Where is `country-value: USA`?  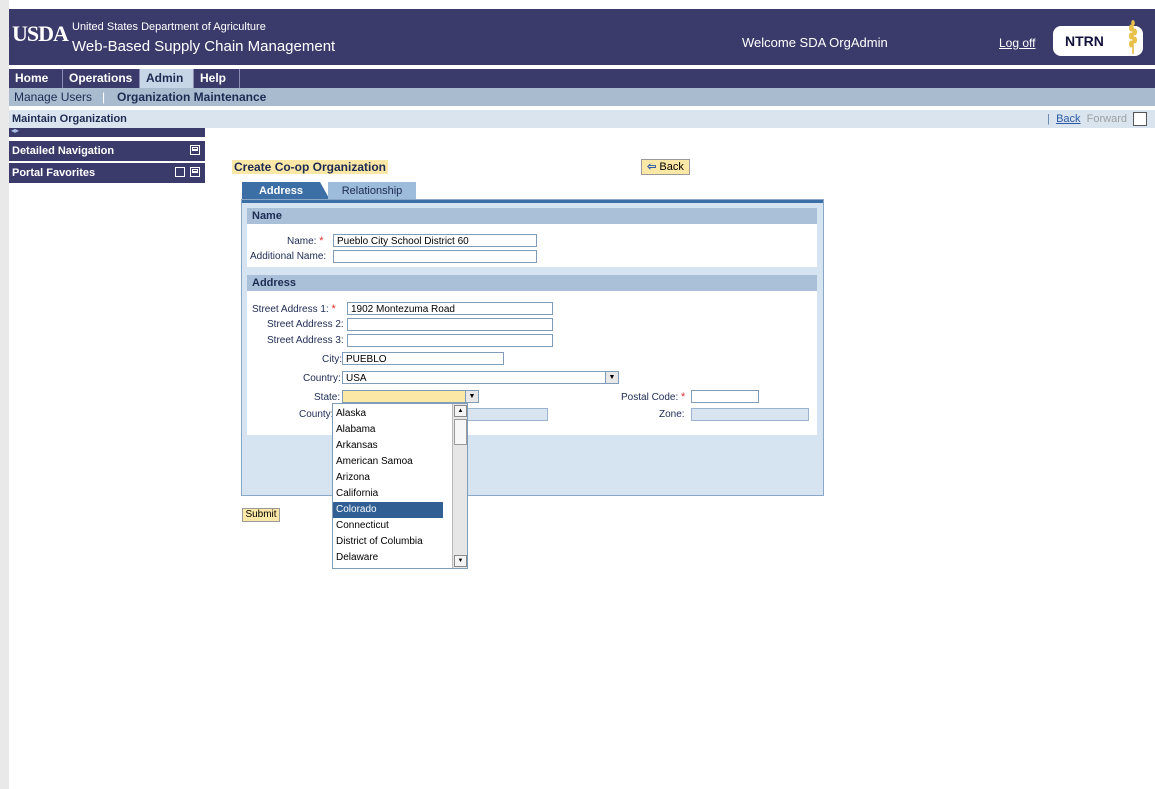
country-value: USA is located at coordinates (356, 378).